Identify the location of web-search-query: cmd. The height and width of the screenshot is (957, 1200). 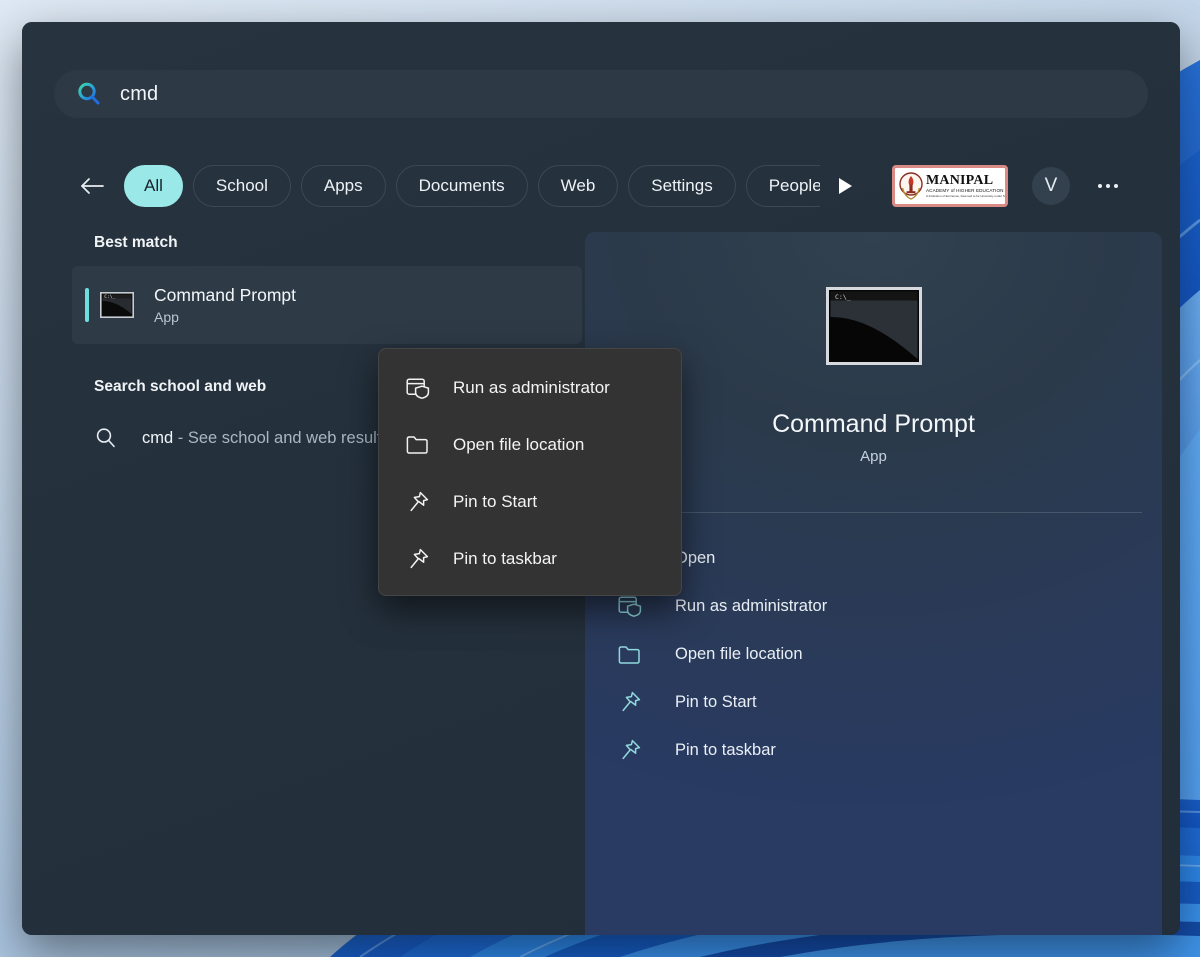
(158, 437).